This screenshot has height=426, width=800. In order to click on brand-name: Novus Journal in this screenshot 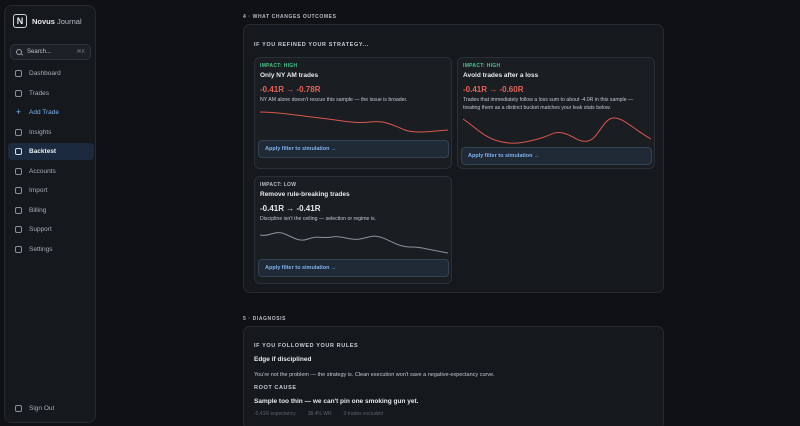, I will do `click(57, 21)`.